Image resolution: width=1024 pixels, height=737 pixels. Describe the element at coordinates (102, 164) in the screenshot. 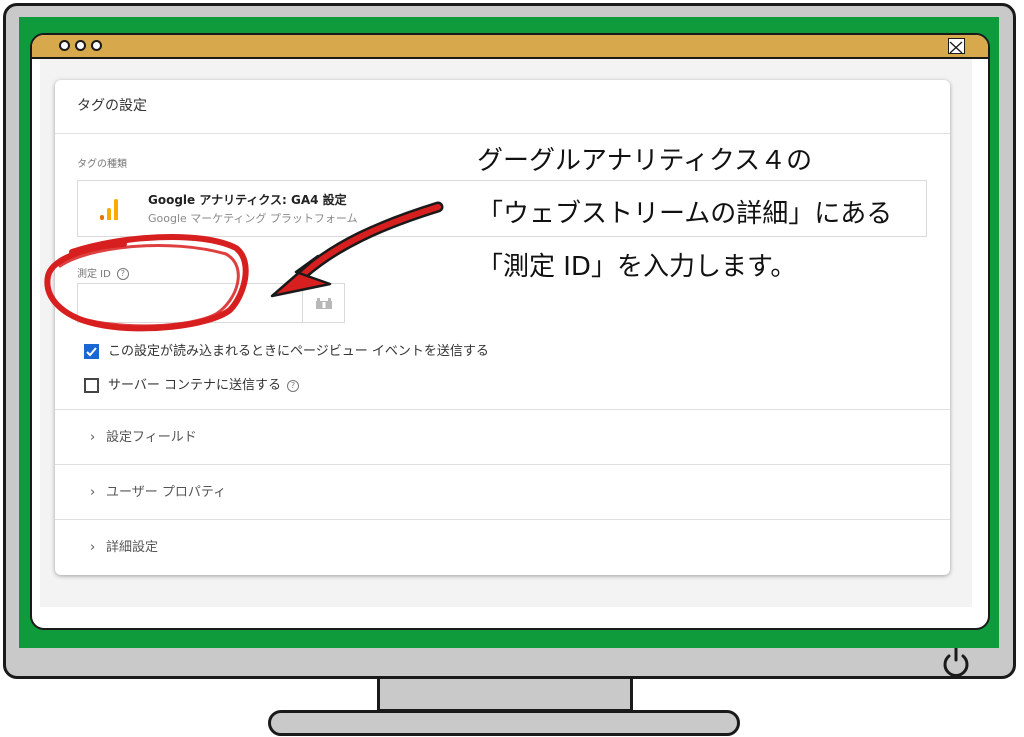

I see `tag-type-label: タグの種類` at that location.